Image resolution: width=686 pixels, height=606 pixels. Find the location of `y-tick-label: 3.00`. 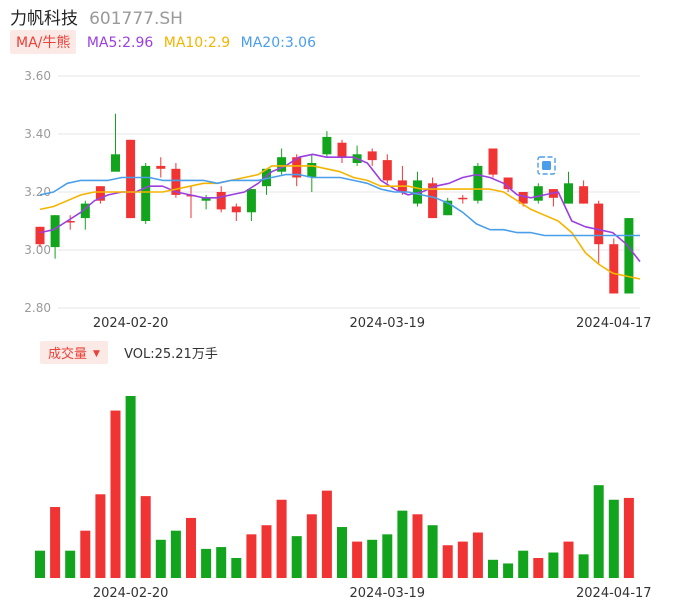

y-tick-label: 3.00 is located at coordinates (37, 250).